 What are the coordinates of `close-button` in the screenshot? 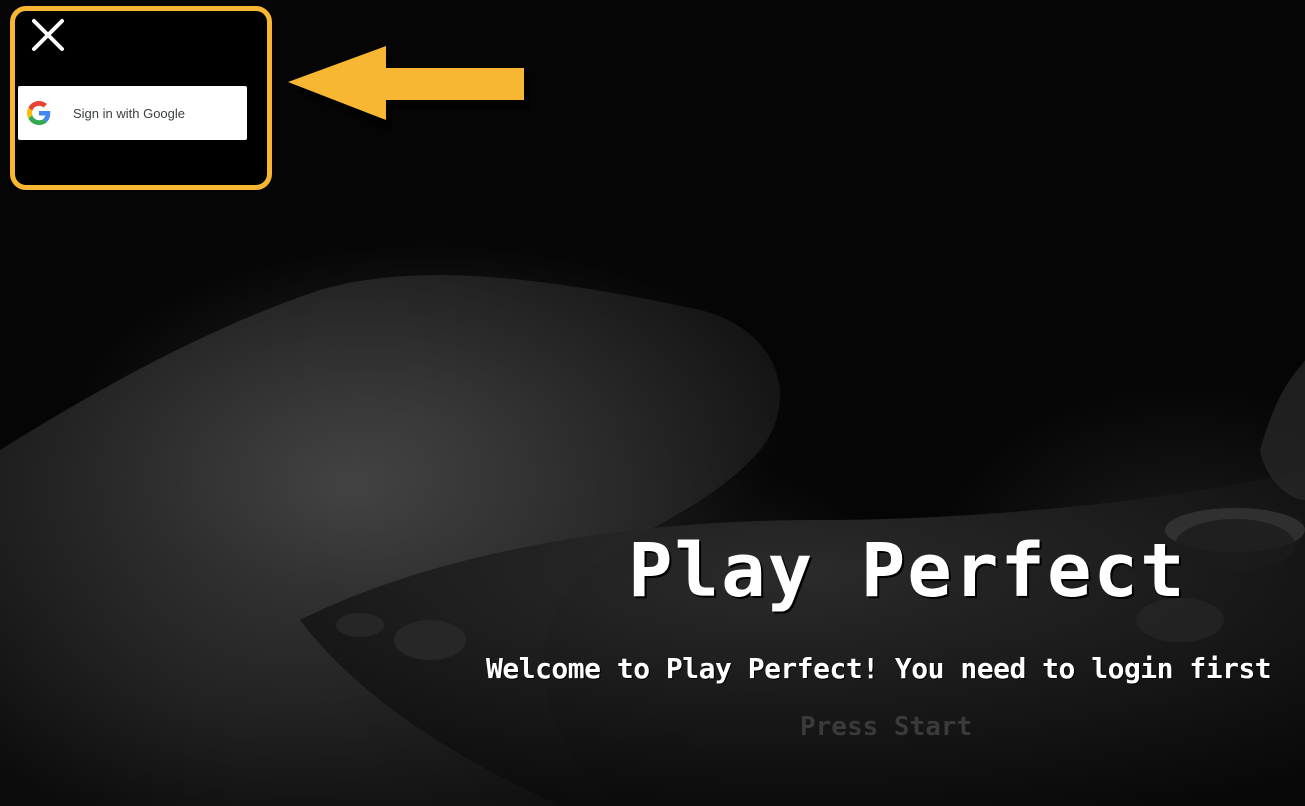 It's located at (48, 35).